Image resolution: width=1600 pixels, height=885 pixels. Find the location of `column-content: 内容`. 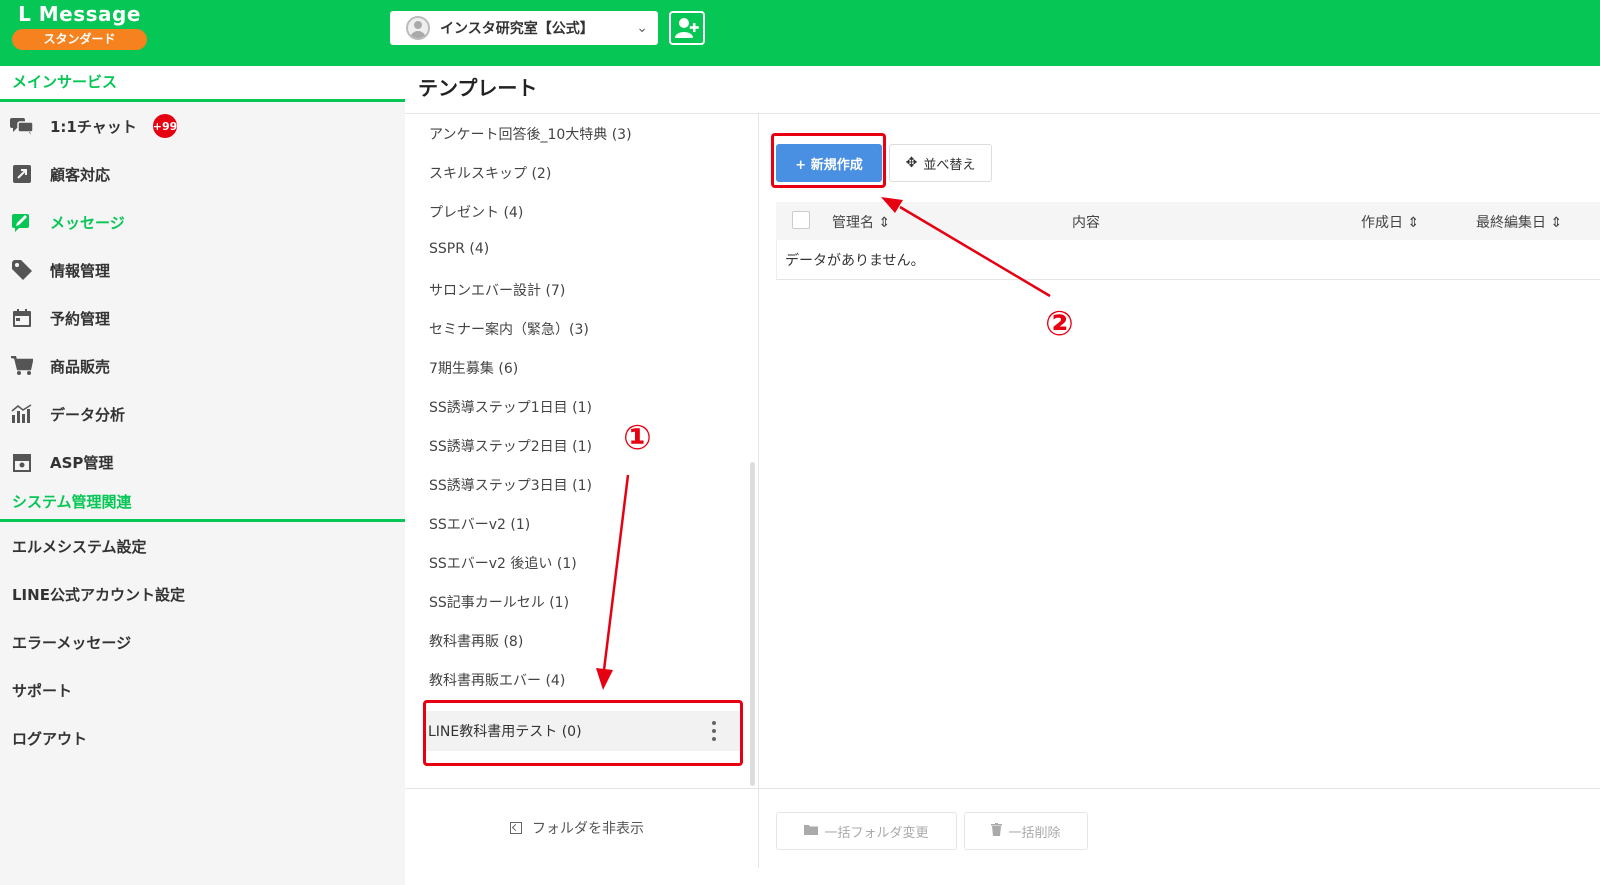

column-content: 内容 is located at coordinates (1086, 223).